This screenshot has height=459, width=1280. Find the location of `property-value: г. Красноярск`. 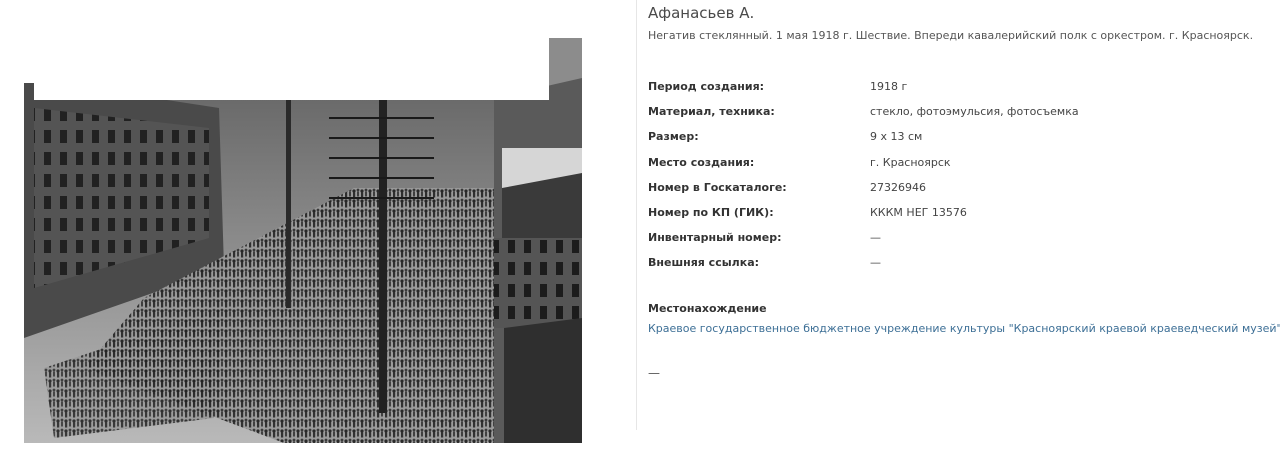

property-value: г. Красноярск is located at coordinates (910, 162).